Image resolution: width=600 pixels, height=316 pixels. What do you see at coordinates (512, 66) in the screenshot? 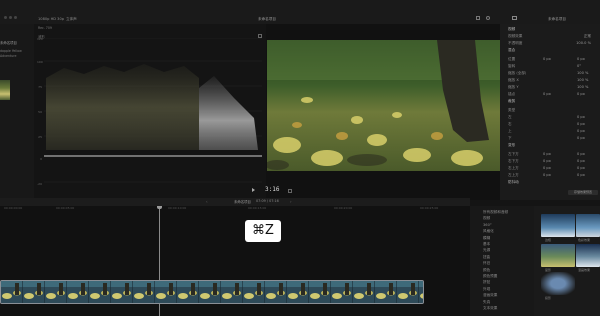
I see `inspector-row-label: 旋转` at bounding box center [512, 66].